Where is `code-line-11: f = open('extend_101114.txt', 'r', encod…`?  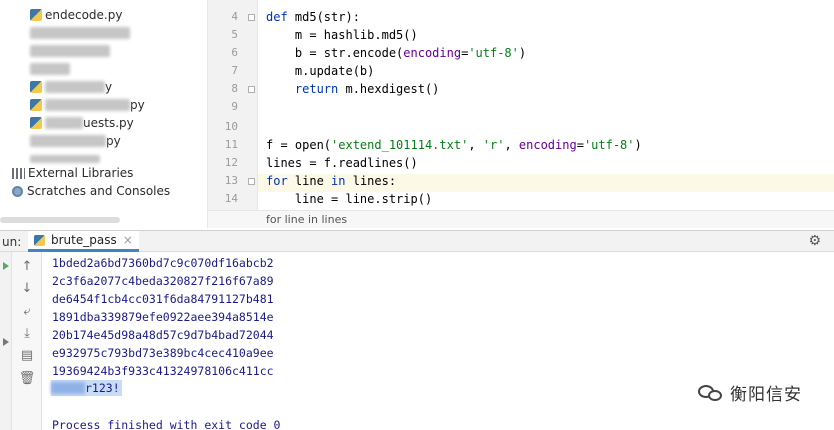 code-line-11: f = open('extend_101114.txt', 'r', encod… is located at coordinates (550, 145).